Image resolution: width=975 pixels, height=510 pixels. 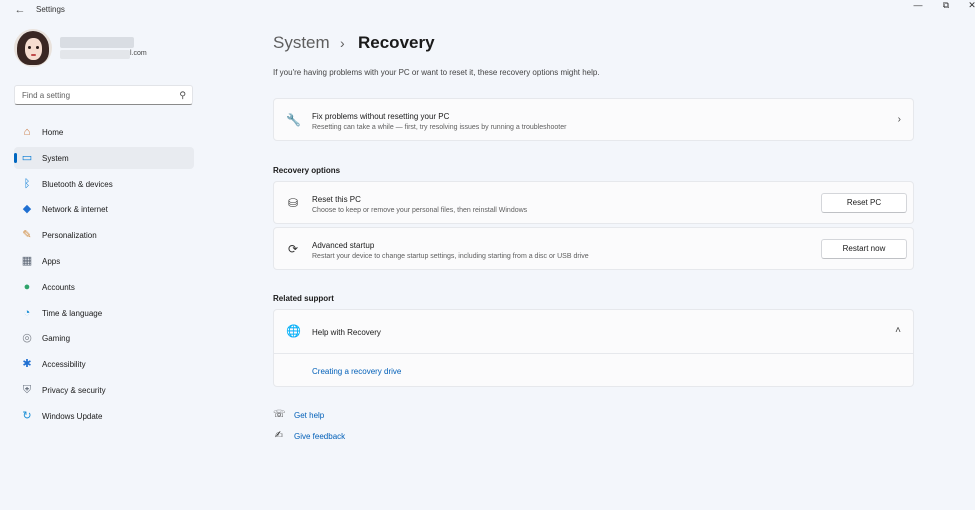 I want to click on brush-icon: ✎, so click(x=27, y=235).